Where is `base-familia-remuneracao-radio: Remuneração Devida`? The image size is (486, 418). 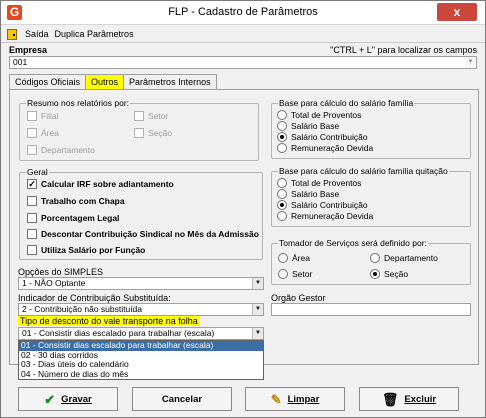 base-familia-remuneracao-radio: Remuneração Devida is located at coordinates (325, 148).